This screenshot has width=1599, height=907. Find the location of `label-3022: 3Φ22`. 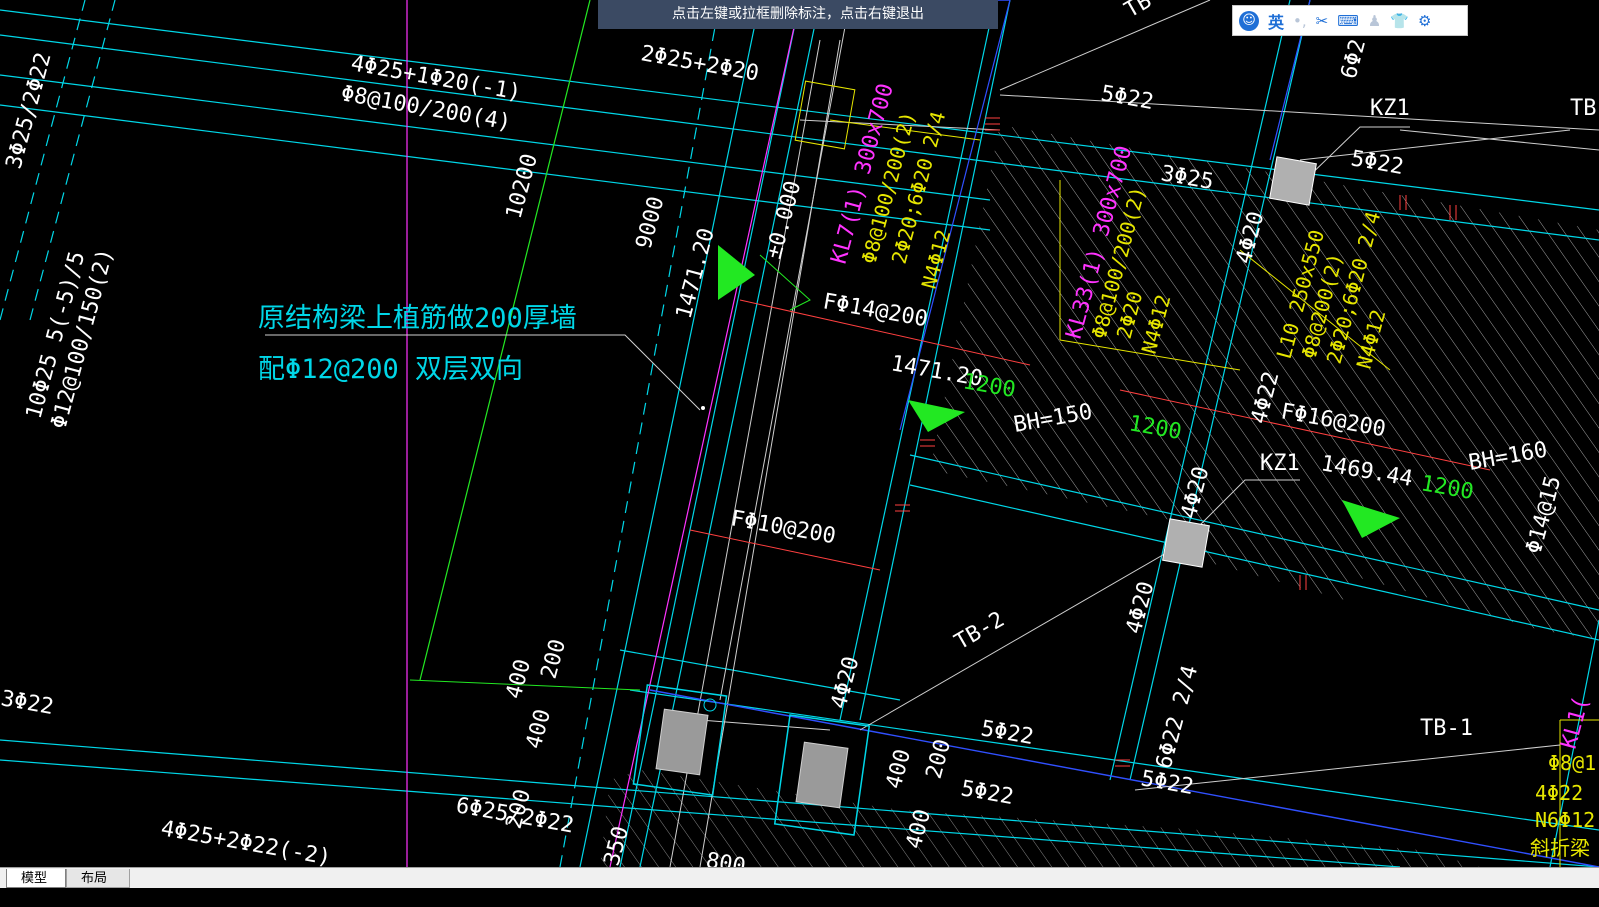

label-3022: 3Φ22 is located at coordinates (27, 703).